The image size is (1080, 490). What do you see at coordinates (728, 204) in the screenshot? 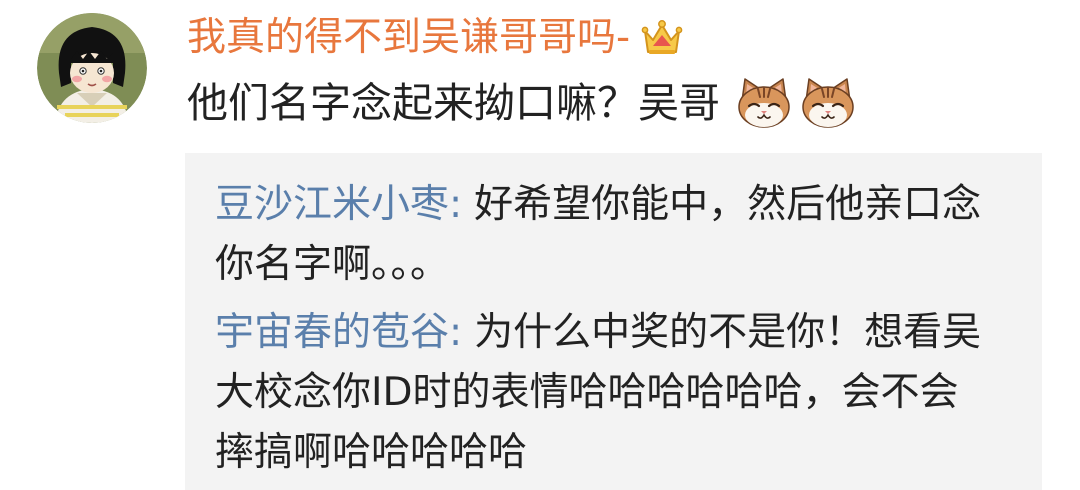
I see `reply-text: 好希望你能中，然后他亲口念` at bounding box center [728, 204].